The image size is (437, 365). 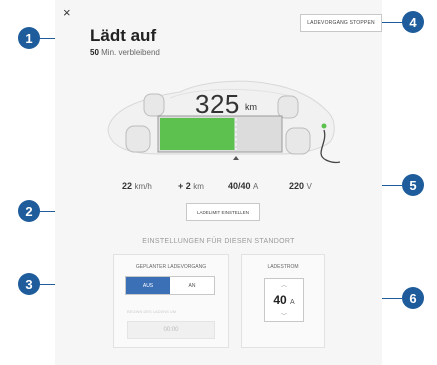 What do you see at coordinates (171, 267) in the screenshot?
I see `scheduled-charging-title: GEPLANTER LADEVORGANG` at bounding box center [171, 267].